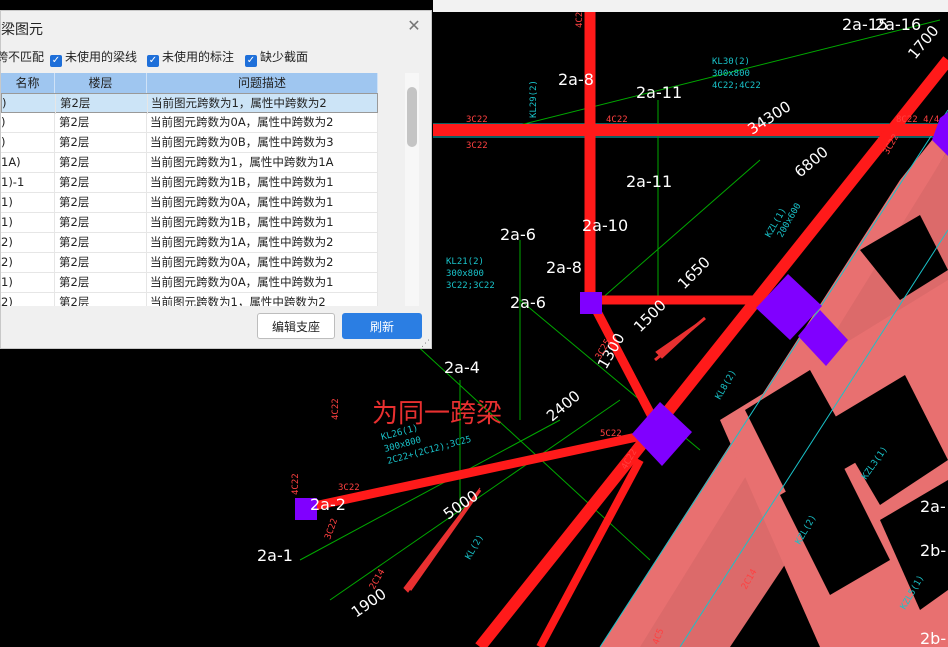  Describe the element at coordinates (731, 62) in the screenshot. I see `beam-label: KL30(2)` at that location.